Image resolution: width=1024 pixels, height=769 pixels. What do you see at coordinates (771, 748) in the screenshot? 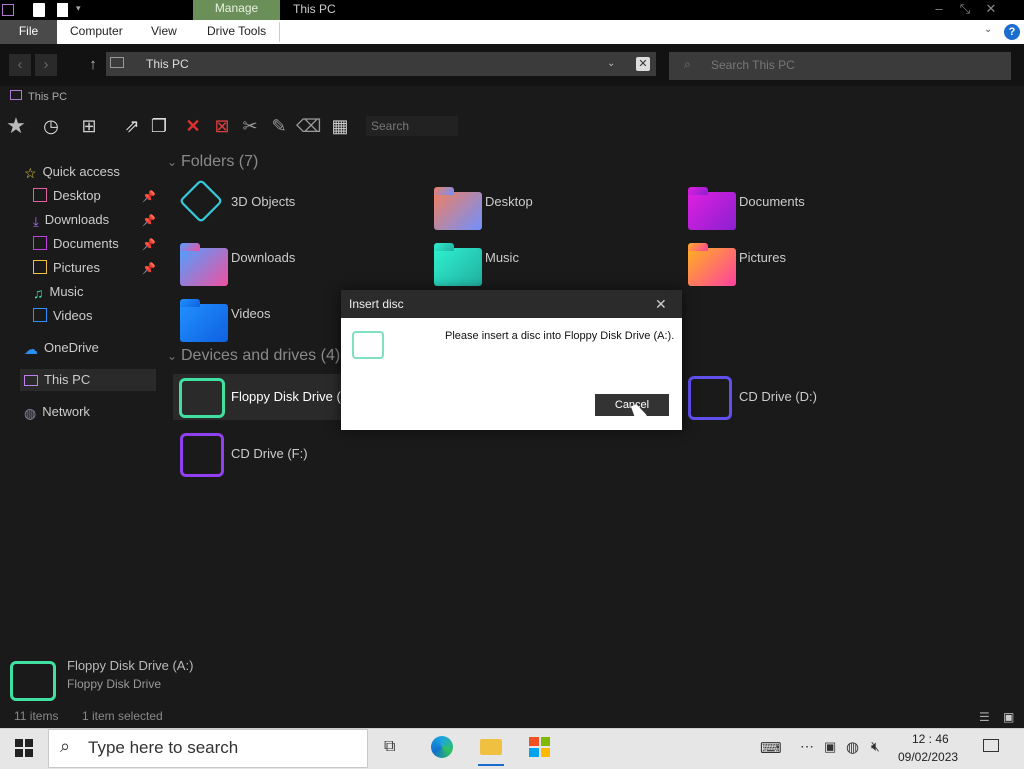
I see `keyboard-icon: ⌨` at bounding box center [771, 748].